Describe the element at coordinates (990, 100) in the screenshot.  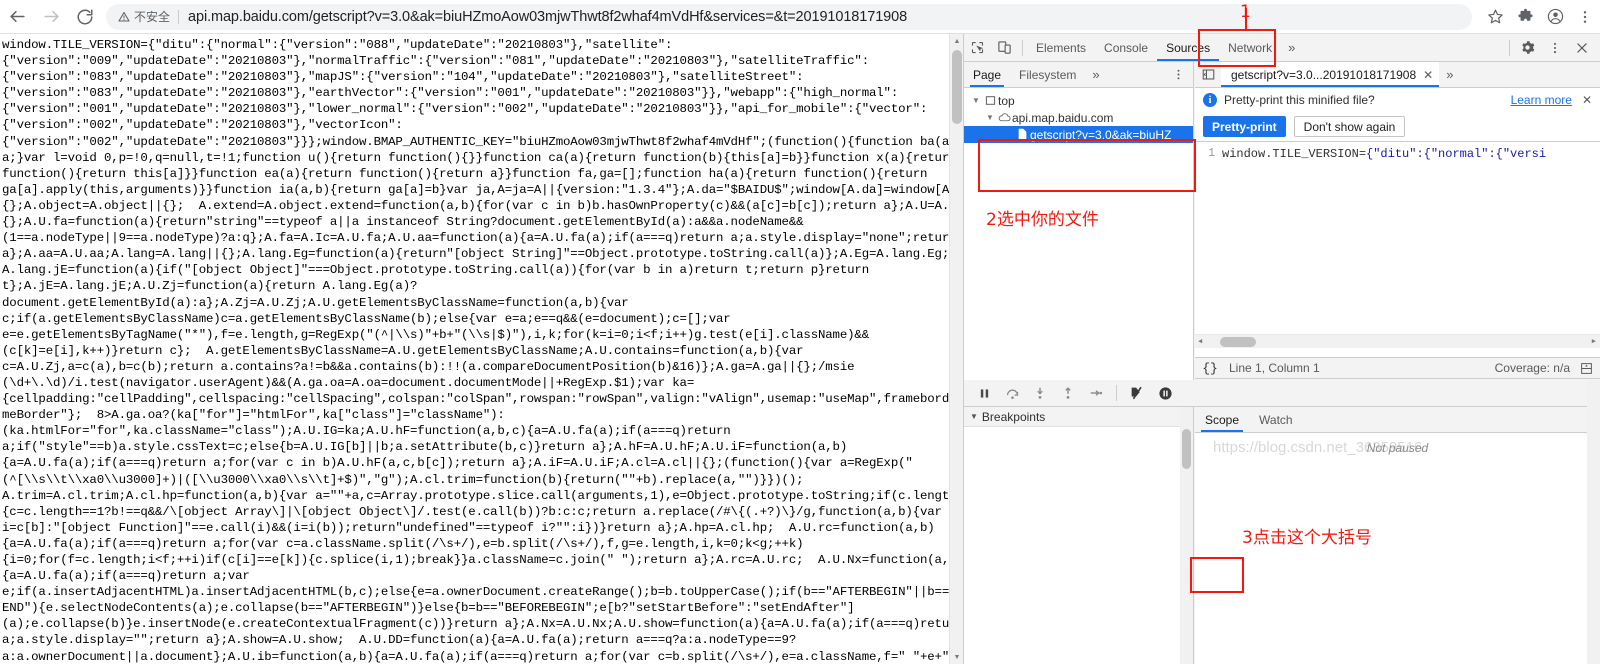
I see `frame-glyph` at that location.